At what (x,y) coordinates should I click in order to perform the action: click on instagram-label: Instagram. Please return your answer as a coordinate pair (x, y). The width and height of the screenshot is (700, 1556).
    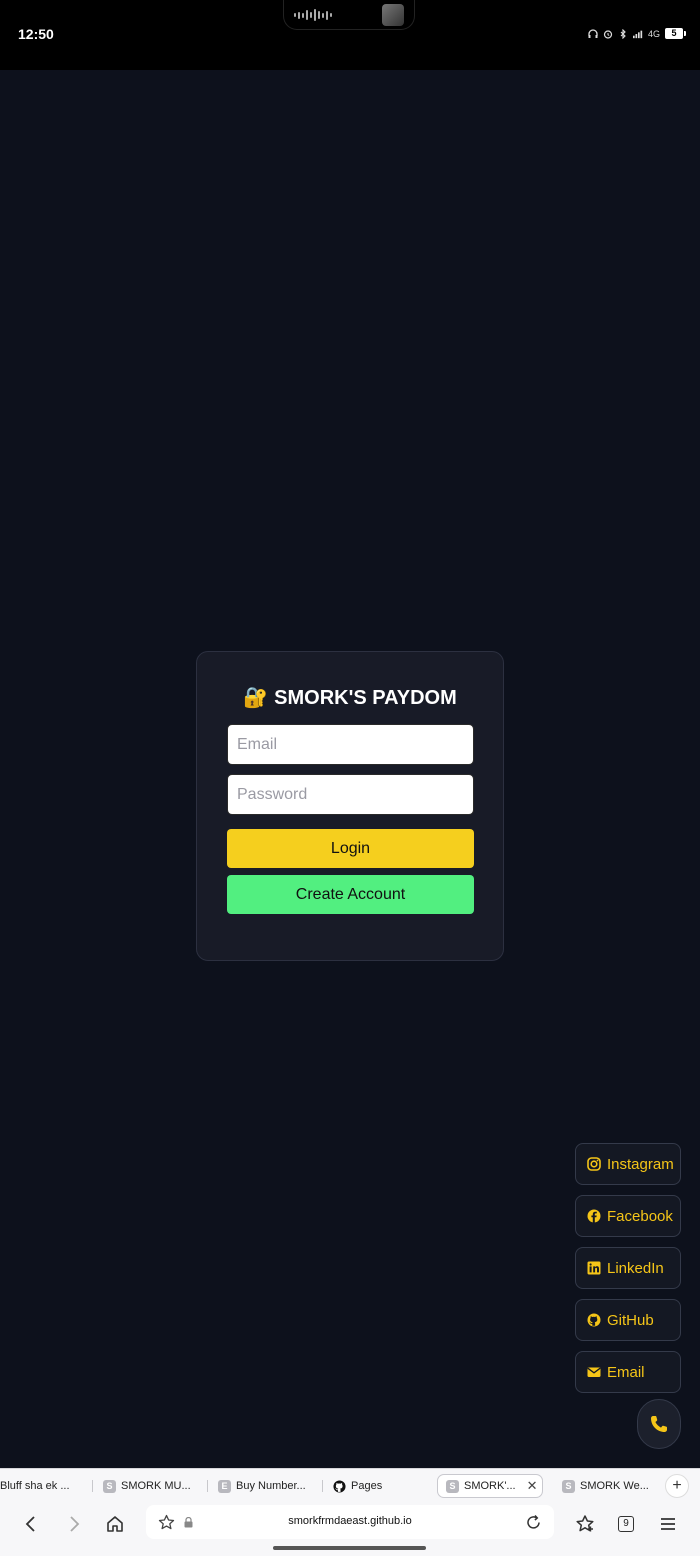
    Looking at the image, I should click on (640, 1164).